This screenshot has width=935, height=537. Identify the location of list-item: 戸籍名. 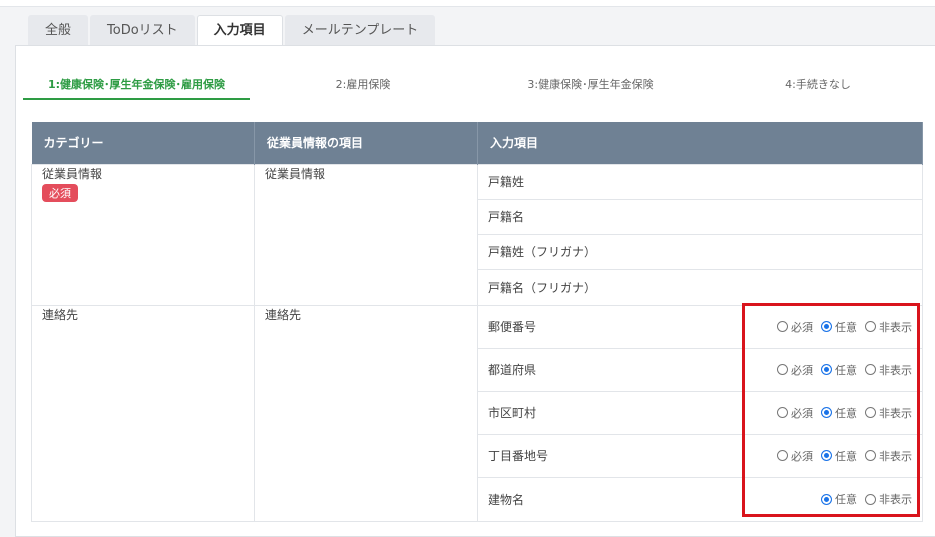
(700, 217).